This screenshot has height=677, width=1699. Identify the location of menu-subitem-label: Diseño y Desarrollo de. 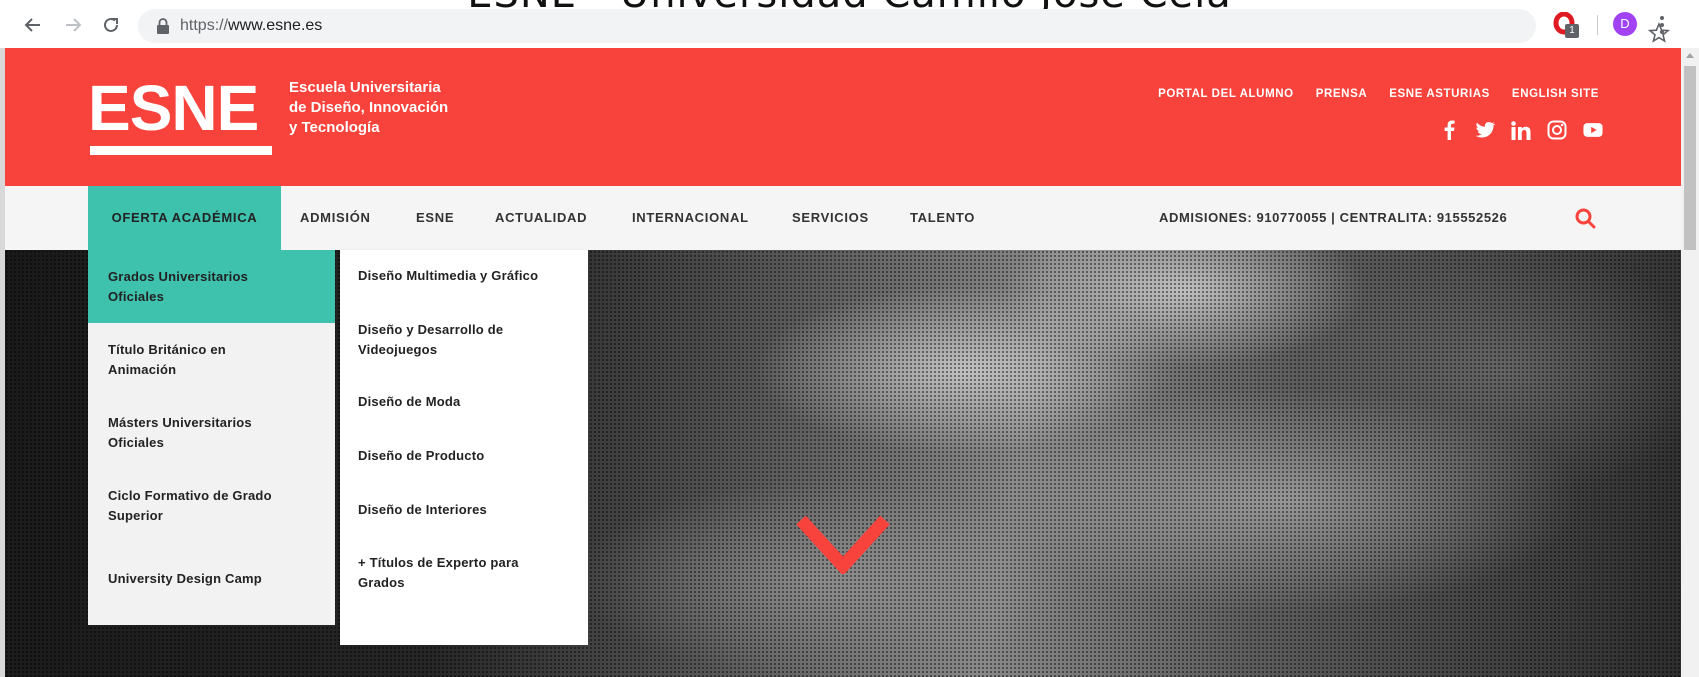
(431, 329).